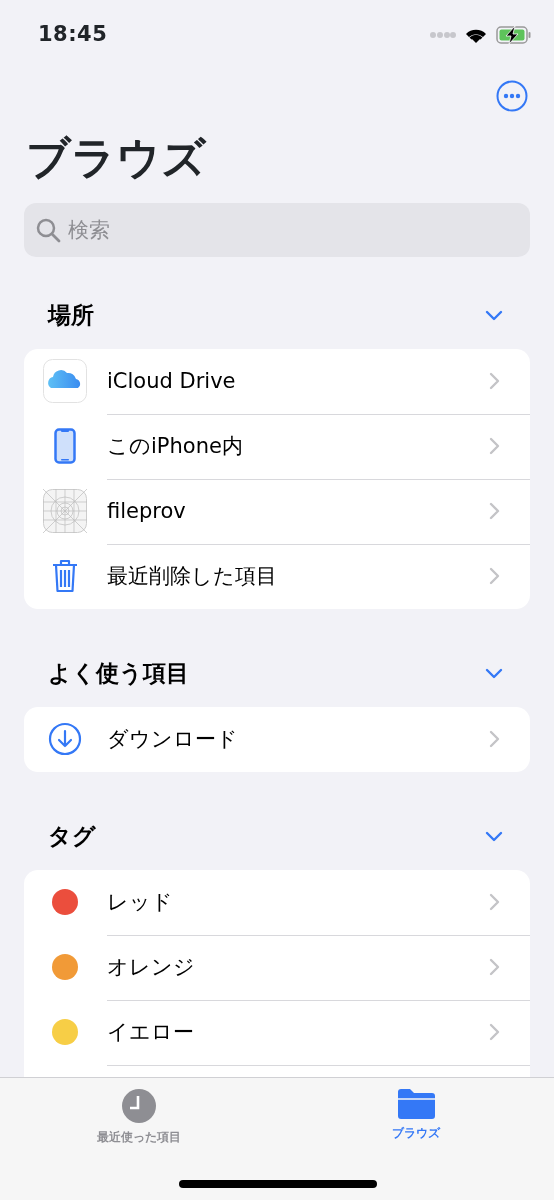 This screenshot has height=1200, width=554. What do you see at coordinates (277, 967) in the screenshot?
I see `list-row: オレンジ` at bounding box center [277, 967].